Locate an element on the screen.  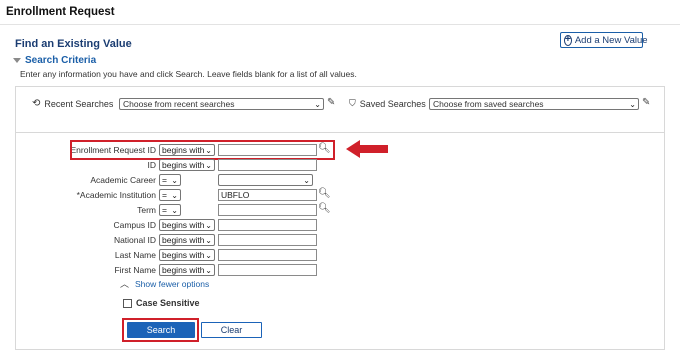
case-sensitive-option: Case Sensitive is located at coordinates (161, 303).